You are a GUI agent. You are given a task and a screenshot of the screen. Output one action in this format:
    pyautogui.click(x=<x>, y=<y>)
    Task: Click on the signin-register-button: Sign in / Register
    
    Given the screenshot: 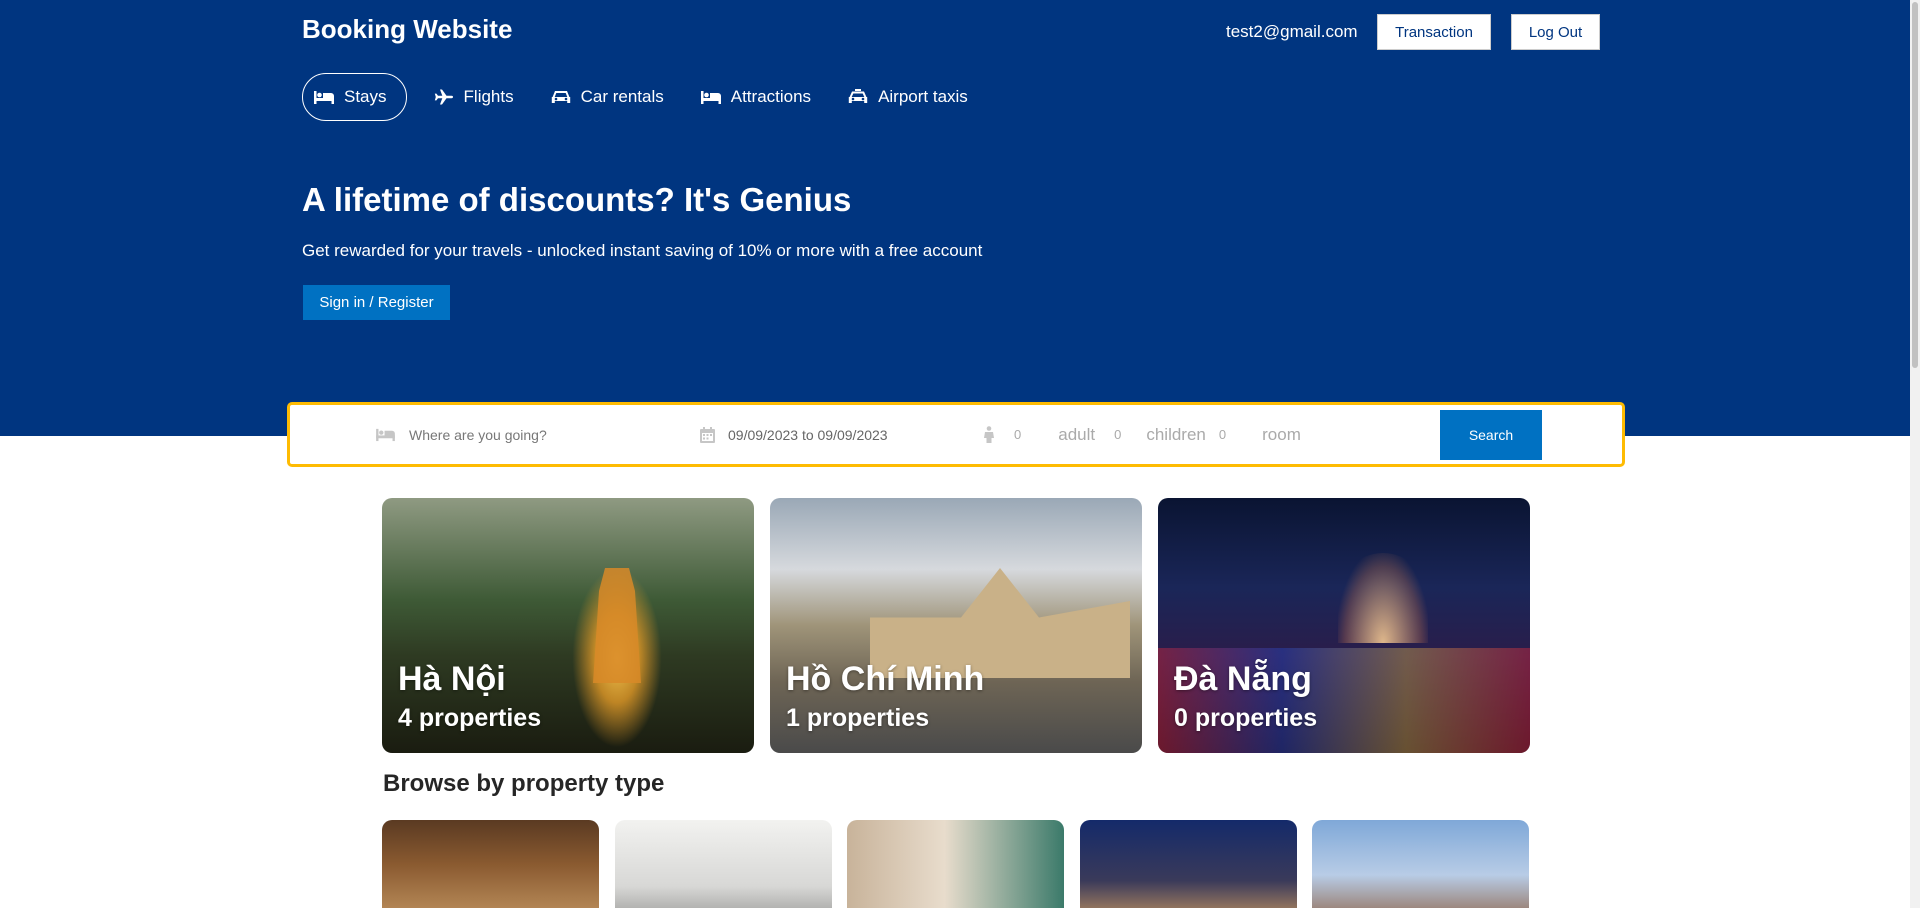 What is the action you would take?
    pyautogui.click(x=376, y=302)
    